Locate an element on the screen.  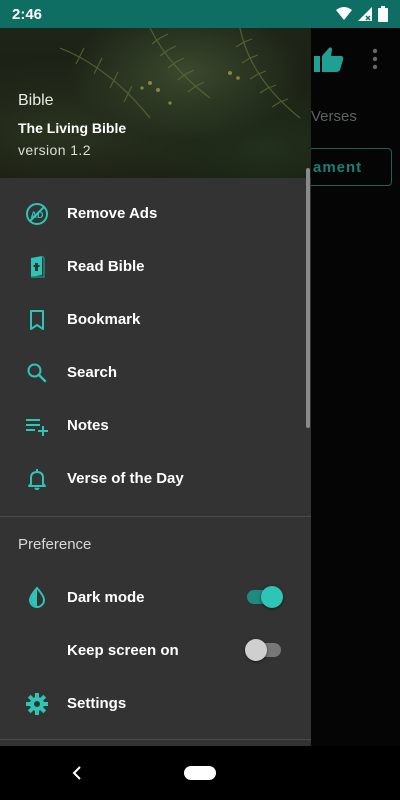
menu-label-read-bible: Read Bible is located at coordinates (106, 266).